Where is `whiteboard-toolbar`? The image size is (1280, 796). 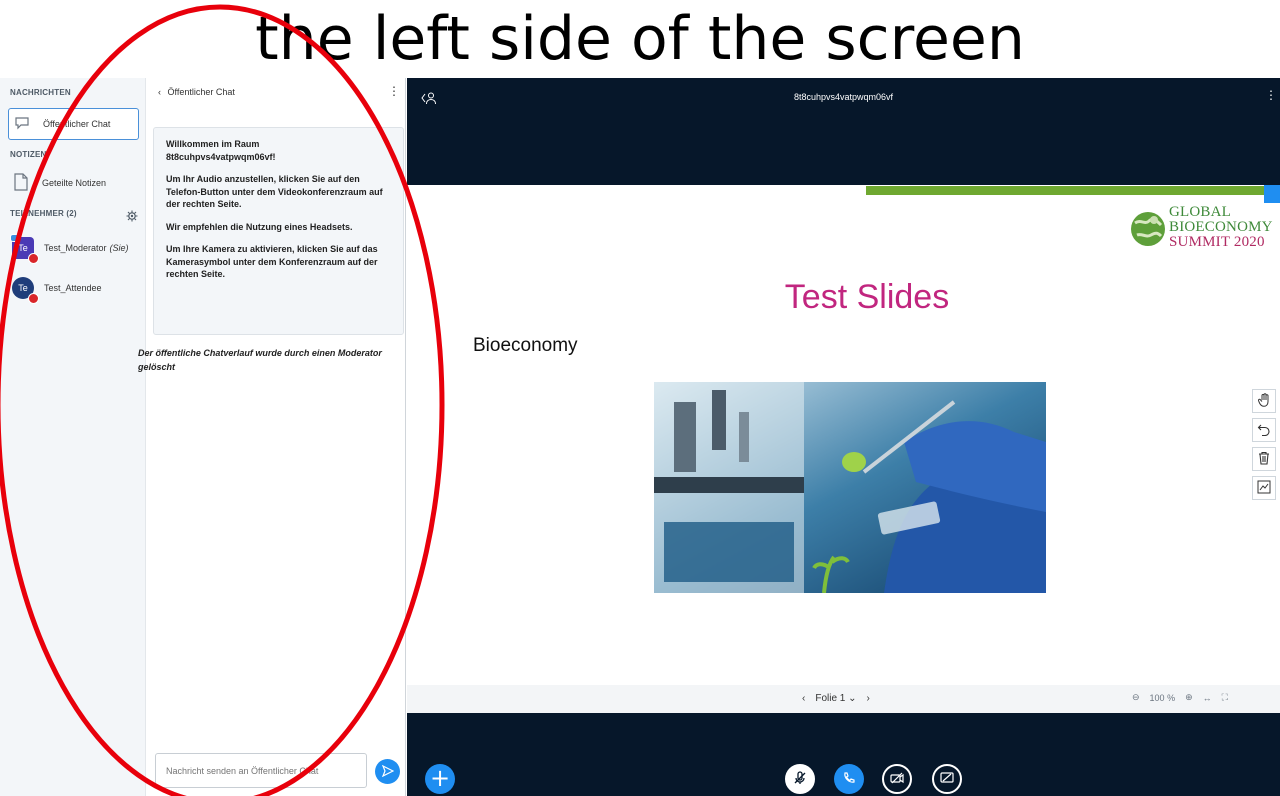 whiteboard-toolbar is located at coordinates (1265, 447).